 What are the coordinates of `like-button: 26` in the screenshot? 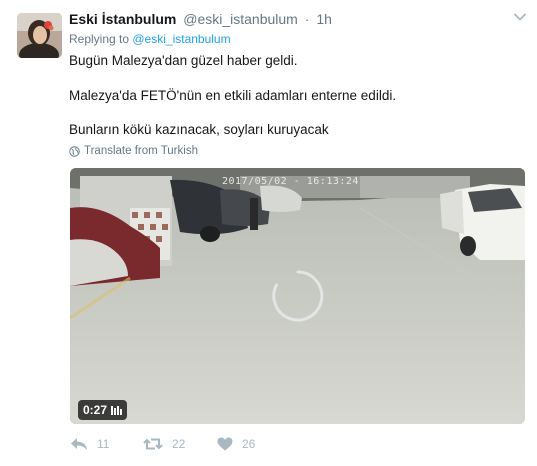 It's located at (236, 444).